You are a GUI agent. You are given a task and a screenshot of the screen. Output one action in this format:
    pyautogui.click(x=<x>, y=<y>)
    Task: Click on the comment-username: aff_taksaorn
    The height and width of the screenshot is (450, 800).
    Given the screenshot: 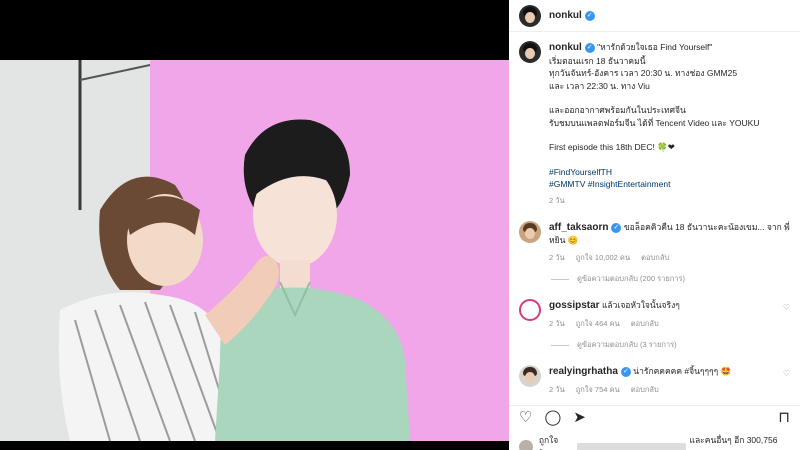 What is the action you would take?
    pyautogui.click(x=578, y=227)
    